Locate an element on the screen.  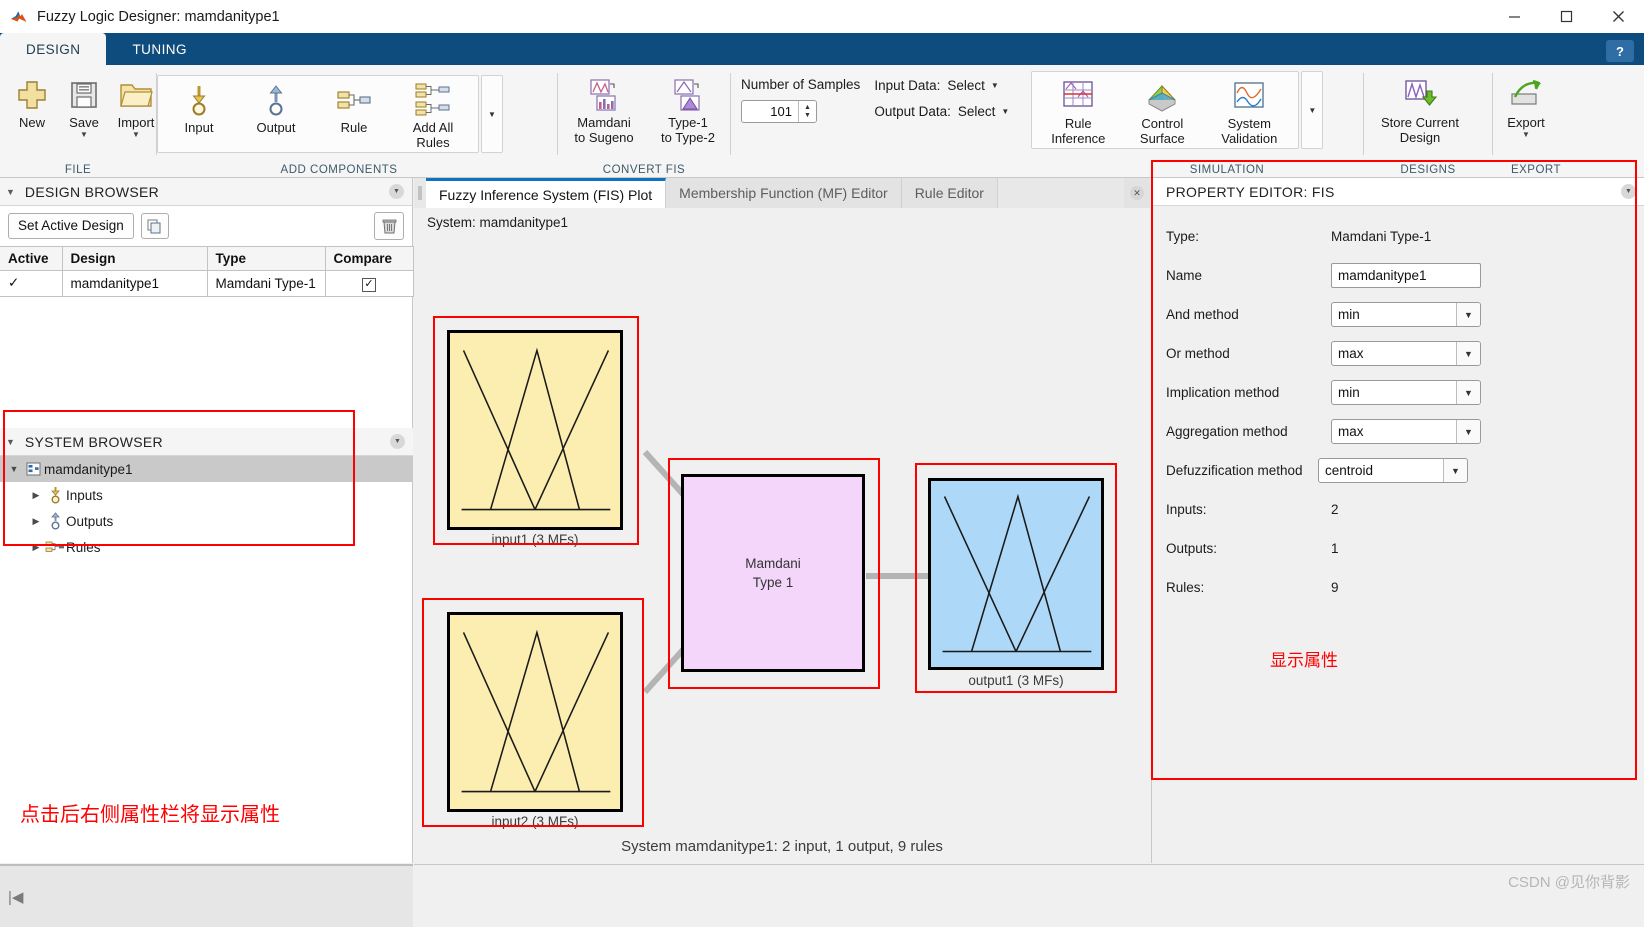
input-data-select: Select ▼ is located at coordinates (972, 85).